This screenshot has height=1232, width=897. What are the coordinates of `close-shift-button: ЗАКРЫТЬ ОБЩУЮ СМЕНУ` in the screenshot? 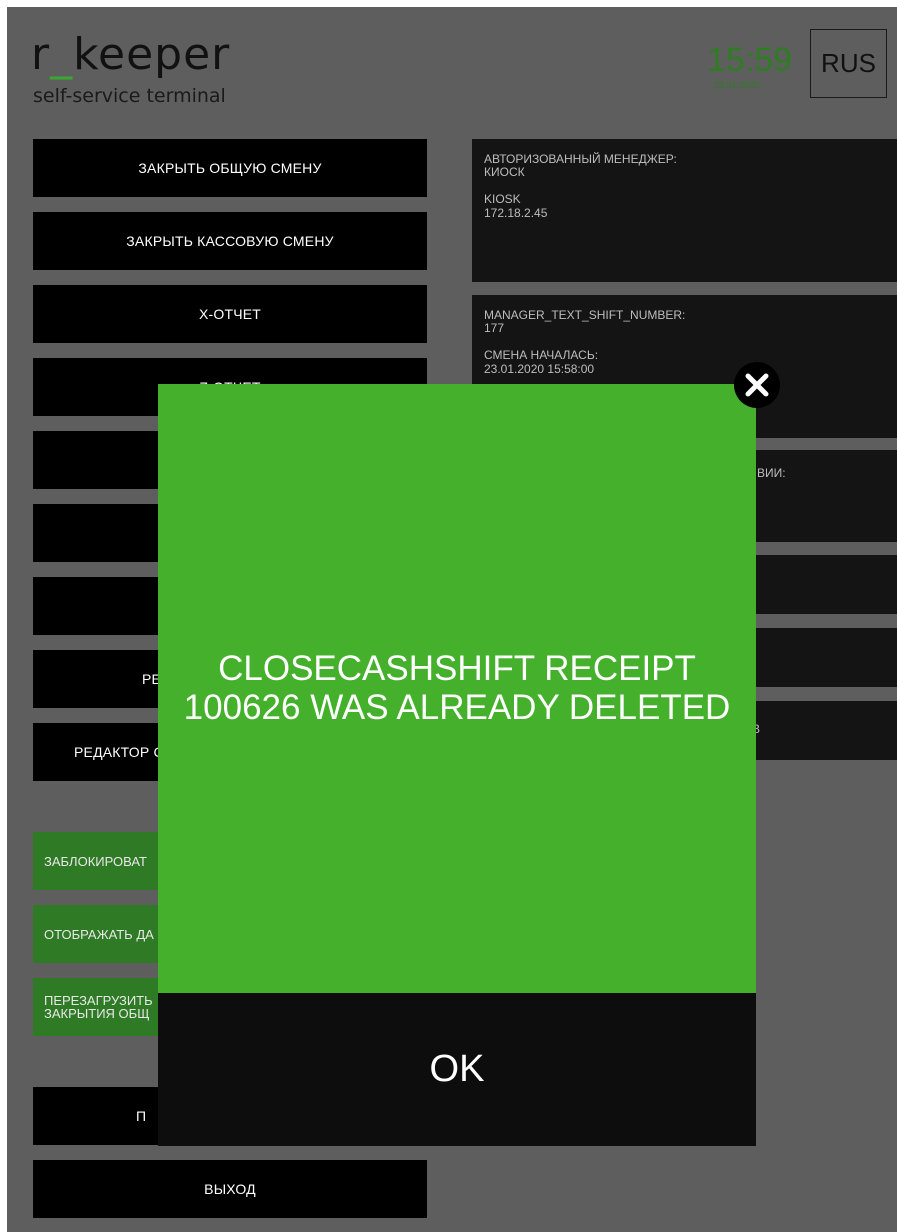 It's located at (230, 168).